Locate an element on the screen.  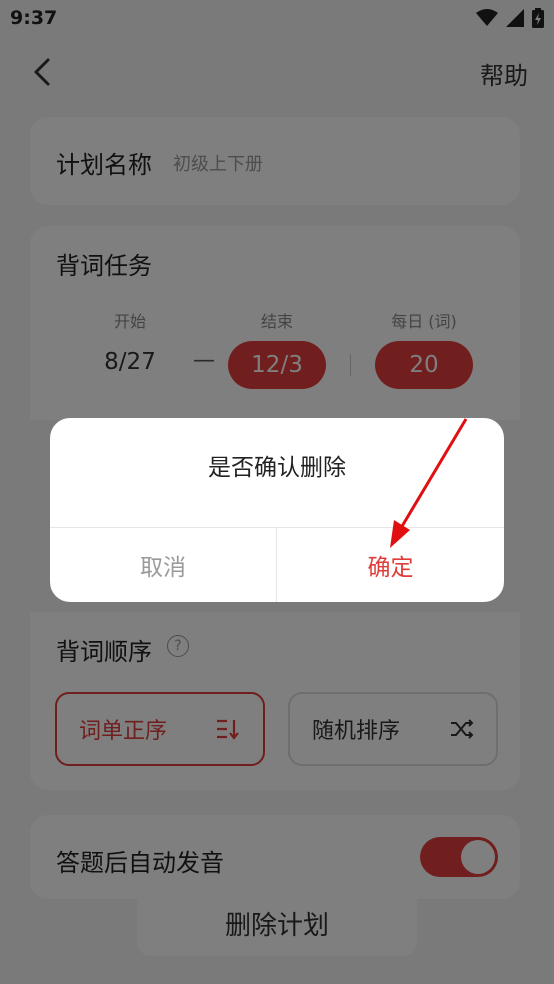
confirm-button: 确定 is located at coordinates (390, 565).